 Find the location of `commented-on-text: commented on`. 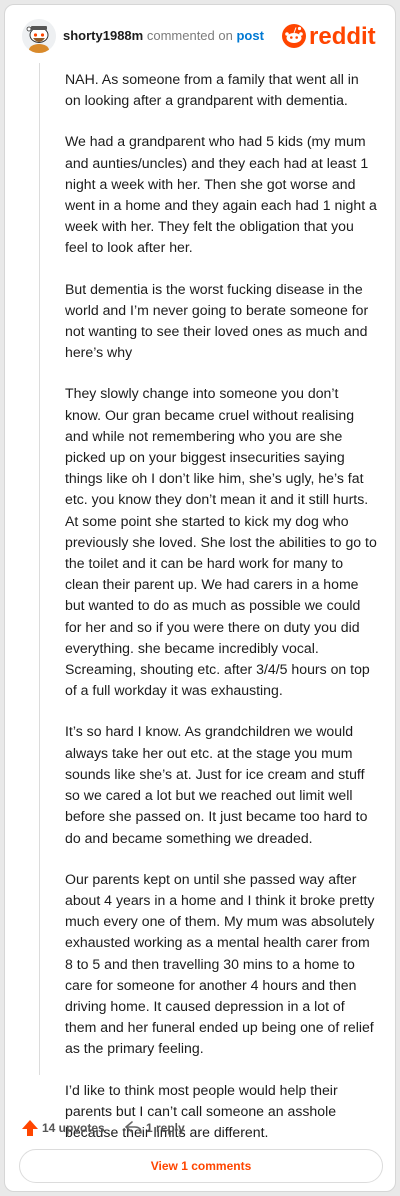

commented-on-text: commented on is located at coordinates (189, 35).